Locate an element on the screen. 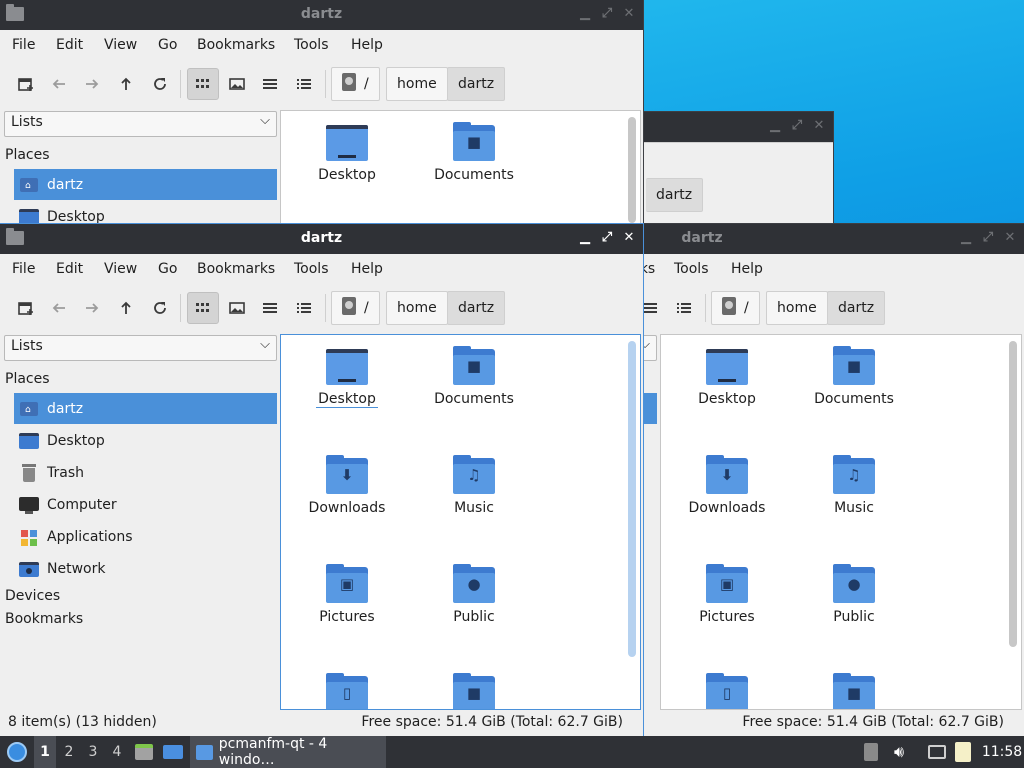 This screenshot has width=1024, height=768. sidebar-item-trash: Trash is located at coordinates (145, 472).